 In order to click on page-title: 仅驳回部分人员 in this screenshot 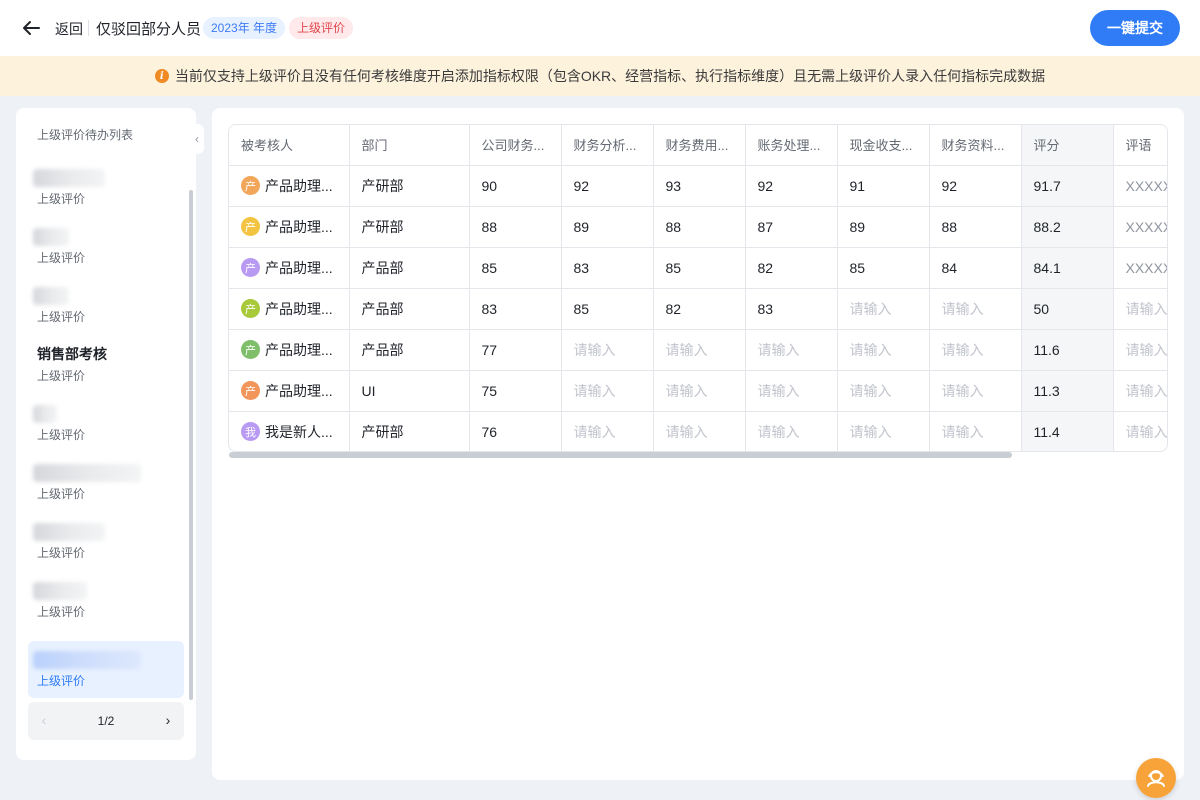, I will do `click(149, 29)`.